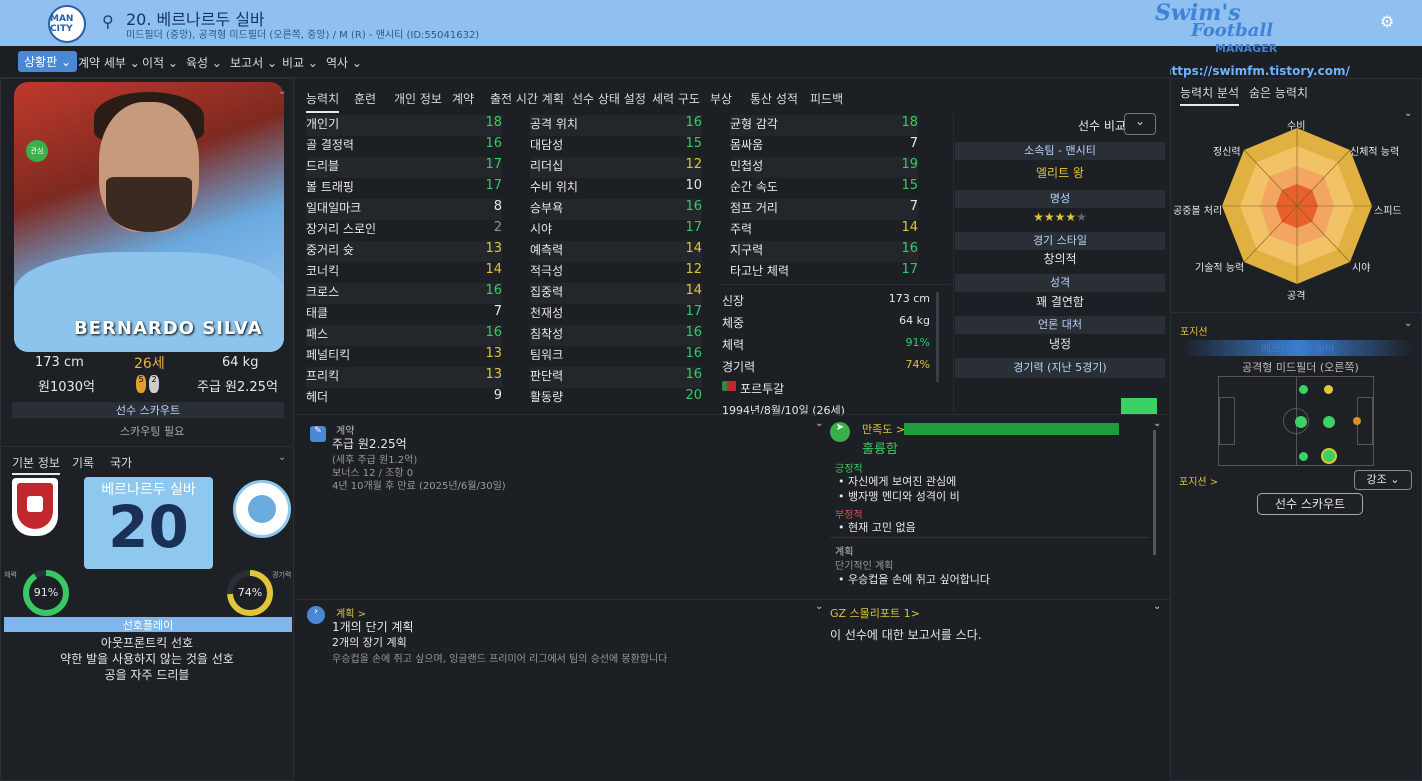 The height and width of the screenshot is (781, 1422). I want to click on tab-hidden-attrs: 숨은 능력치, so click(1278, 92).